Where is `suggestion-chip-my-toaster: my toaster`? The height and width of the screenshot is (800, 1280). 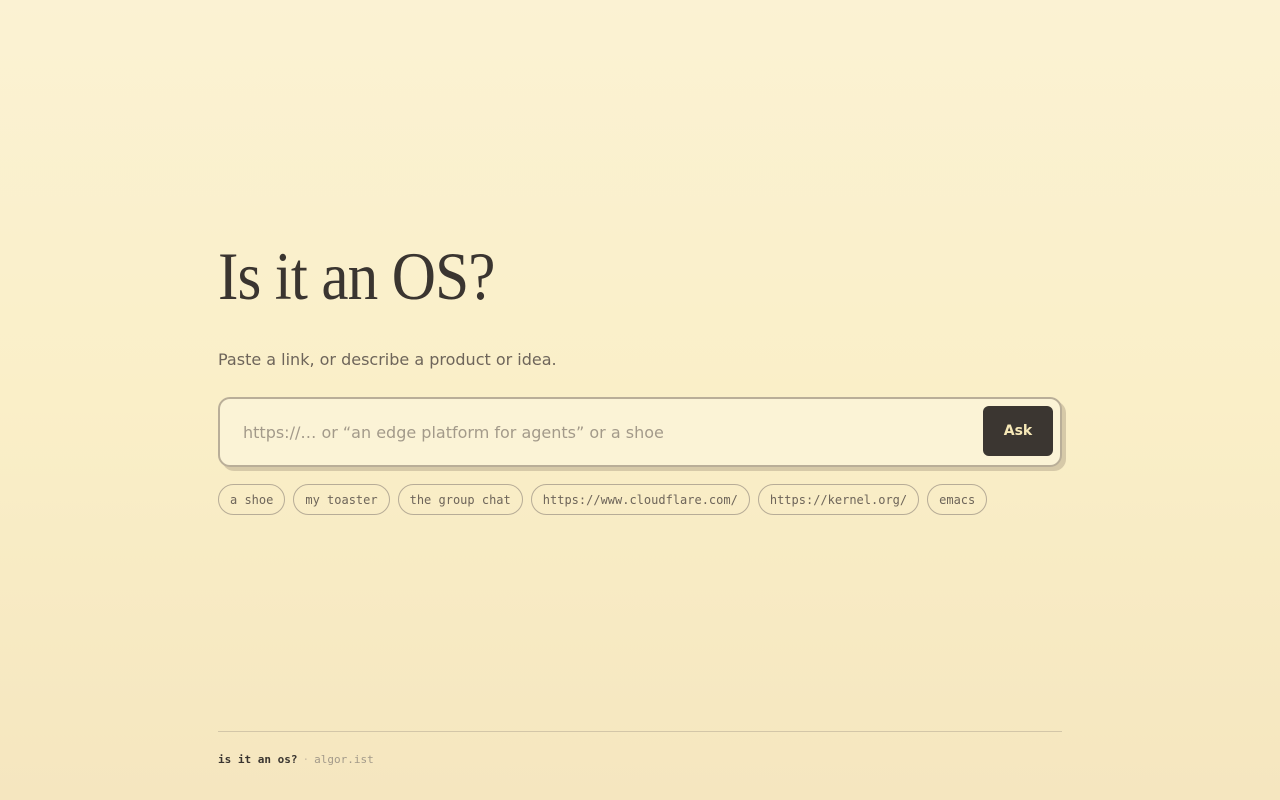 suggestion-chip-my-toaster: my toaster is located at coordinates (341, 499).